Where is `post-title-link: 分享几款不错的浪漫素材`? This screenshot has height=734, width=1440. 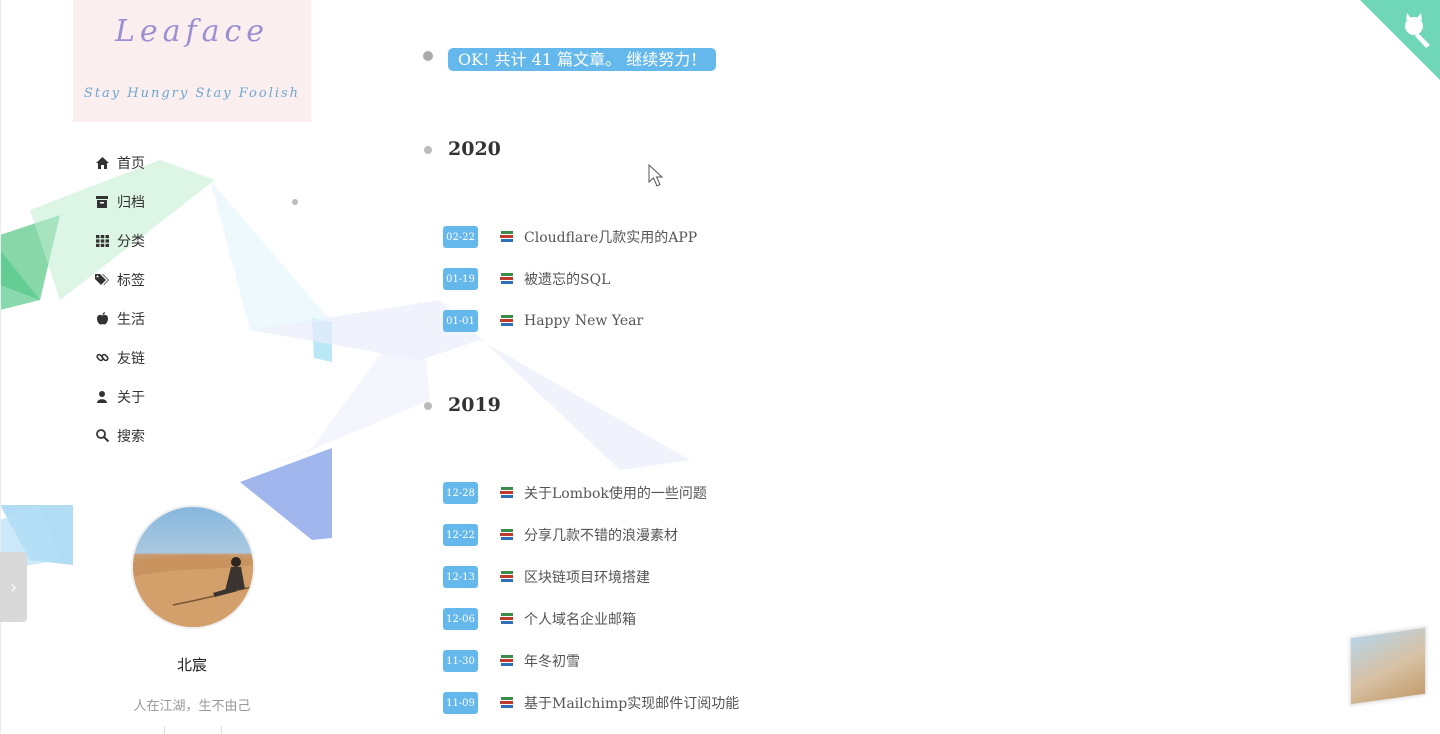
post-title-link: 分享几款不错的浪漫素材 is located at coordinates (601, 535).